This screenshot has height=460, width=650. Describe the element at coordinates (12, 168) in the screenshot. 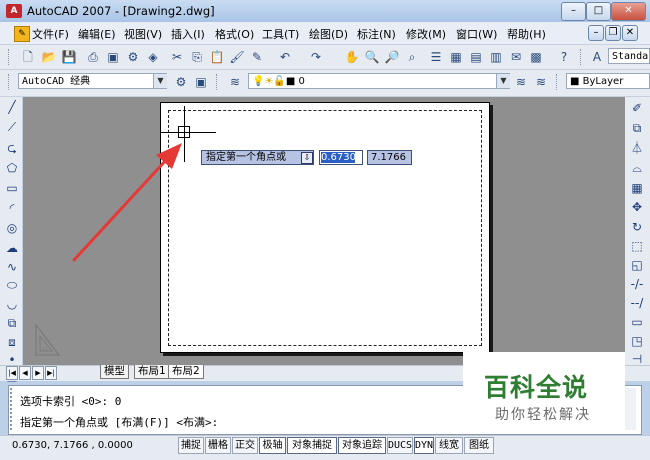

I see `polygon-icon: ⬠` at that location.